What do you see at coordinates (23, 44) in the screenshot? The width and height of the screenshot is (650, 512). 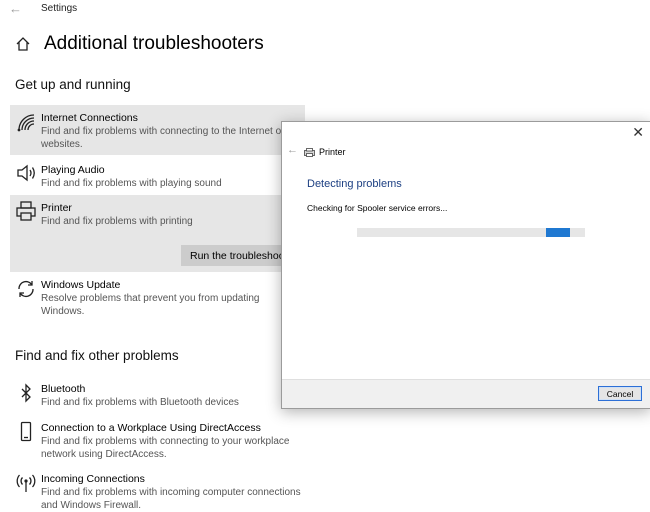 I see `home-icon` at bounding box center [23, 44].